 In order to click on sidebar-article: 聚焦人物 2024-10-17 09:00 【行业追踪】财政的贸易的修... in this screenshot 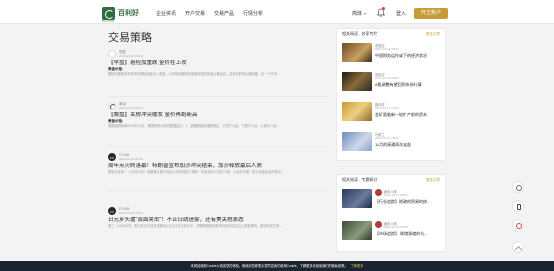, I will do `click(392, 199)`.